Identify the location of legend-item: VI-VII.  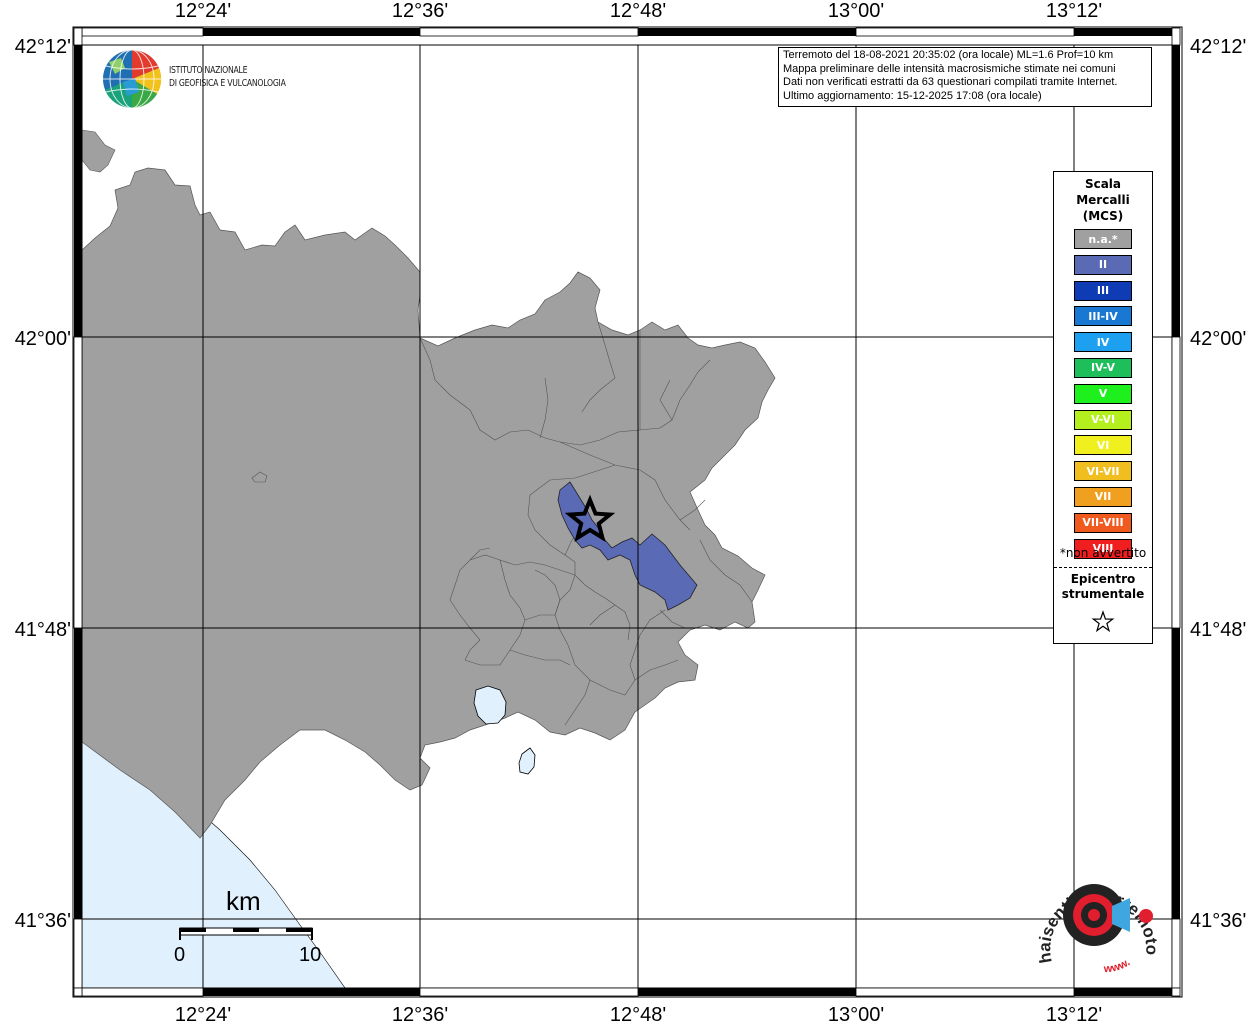
(1103, 471).